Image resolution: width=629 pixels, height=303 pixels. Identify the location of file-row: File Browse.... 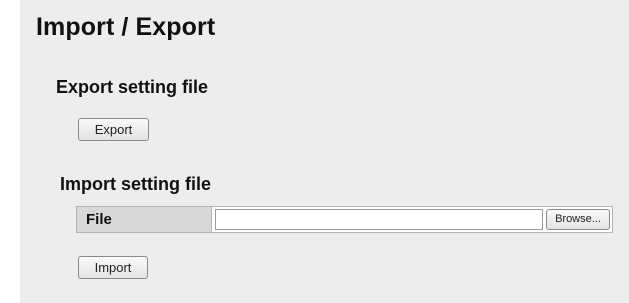
(344, 219).